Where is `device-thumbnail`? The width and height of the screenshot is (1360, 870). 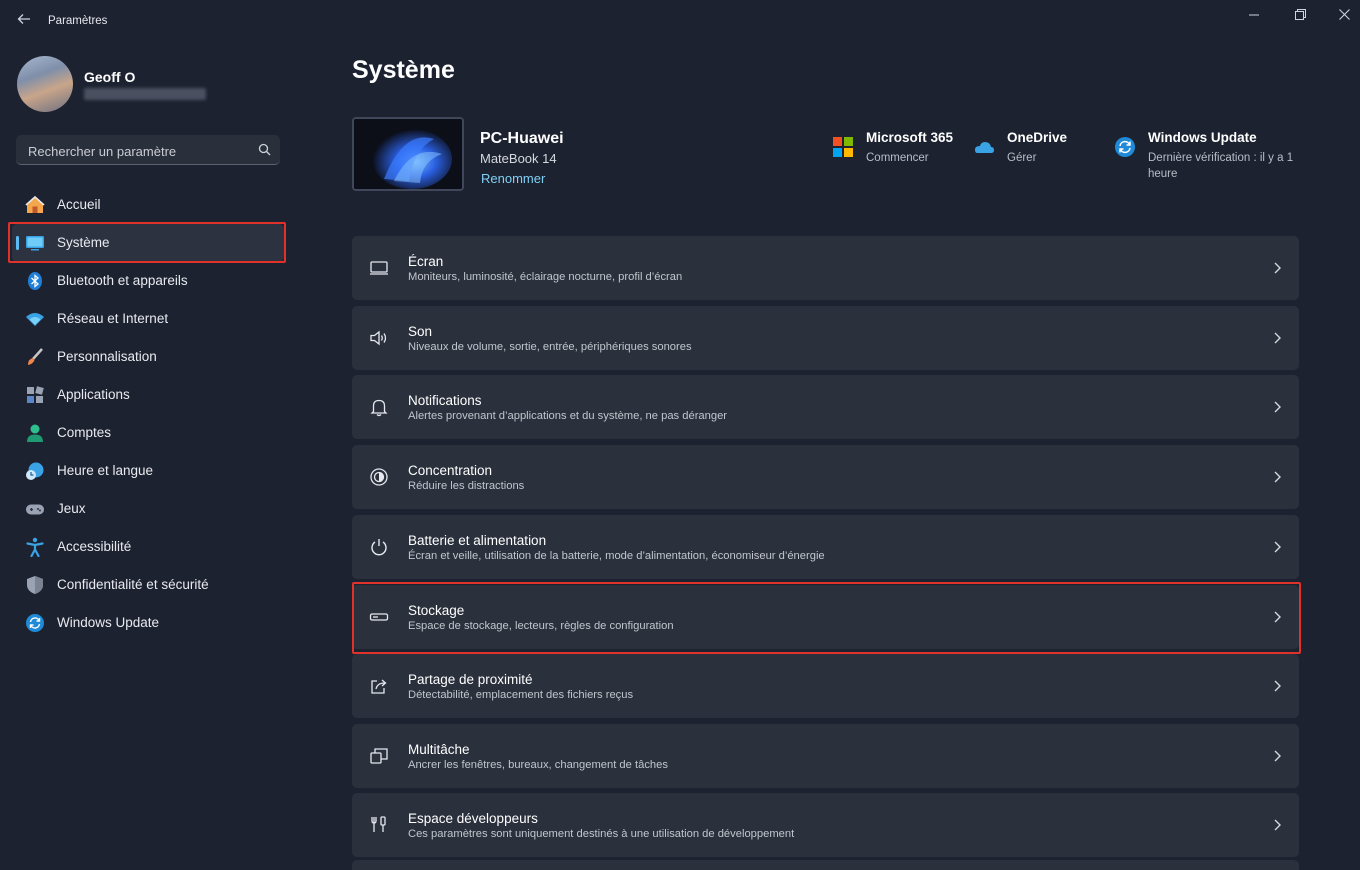 device-thumbnail is located at coordinates (408, 154).